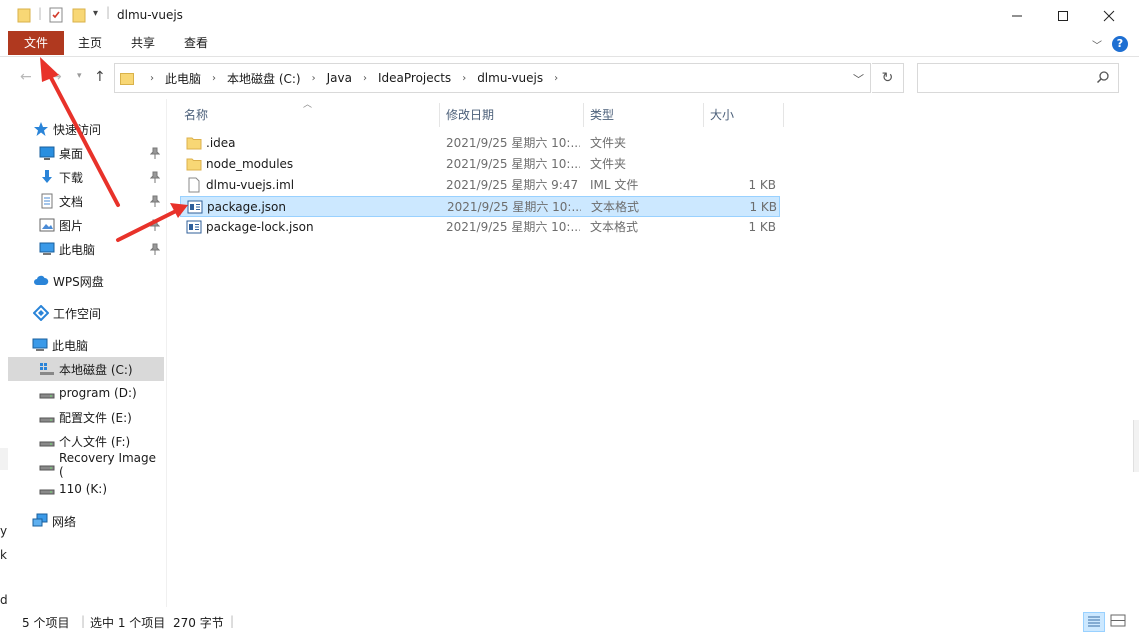 Image resolution: width=1139 pixels, height=641 pixels. I want to click on refresh-icon: ↻, so click(887, 78).